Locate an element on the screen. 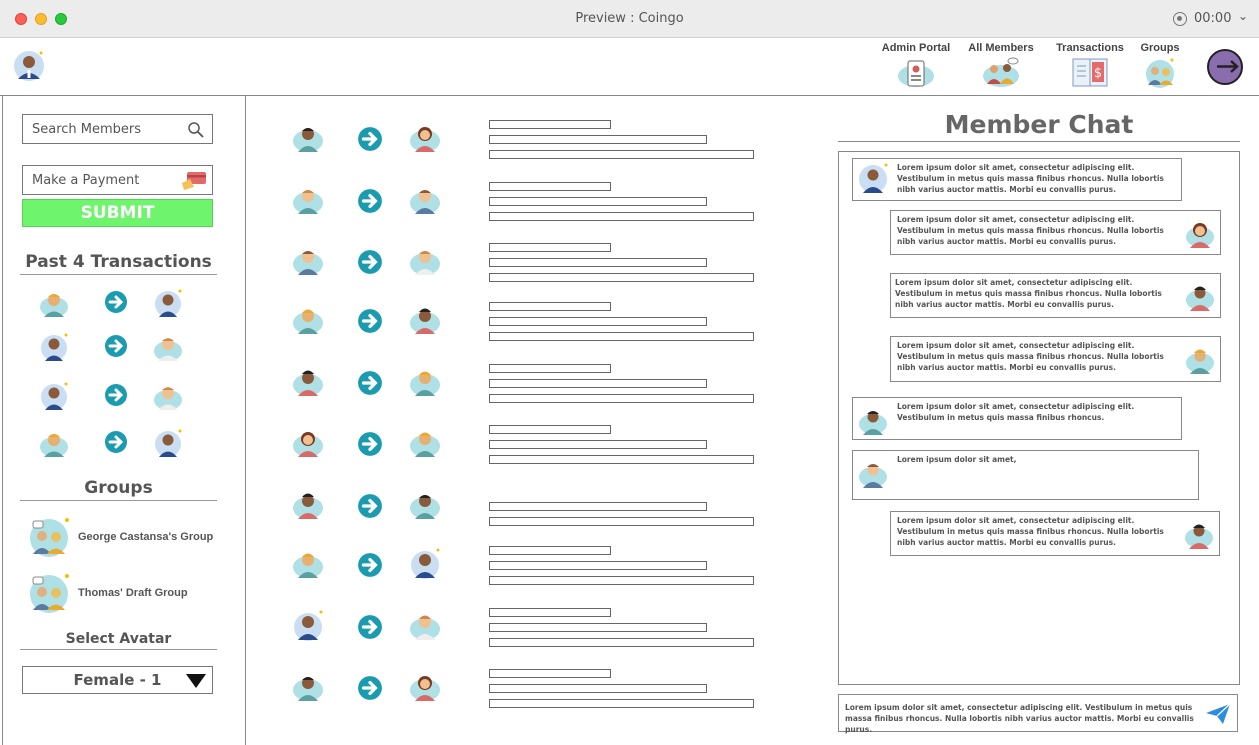 The width and height of the screenshot is (1259, 745). record-icon is located at coordinates (1180, 19).